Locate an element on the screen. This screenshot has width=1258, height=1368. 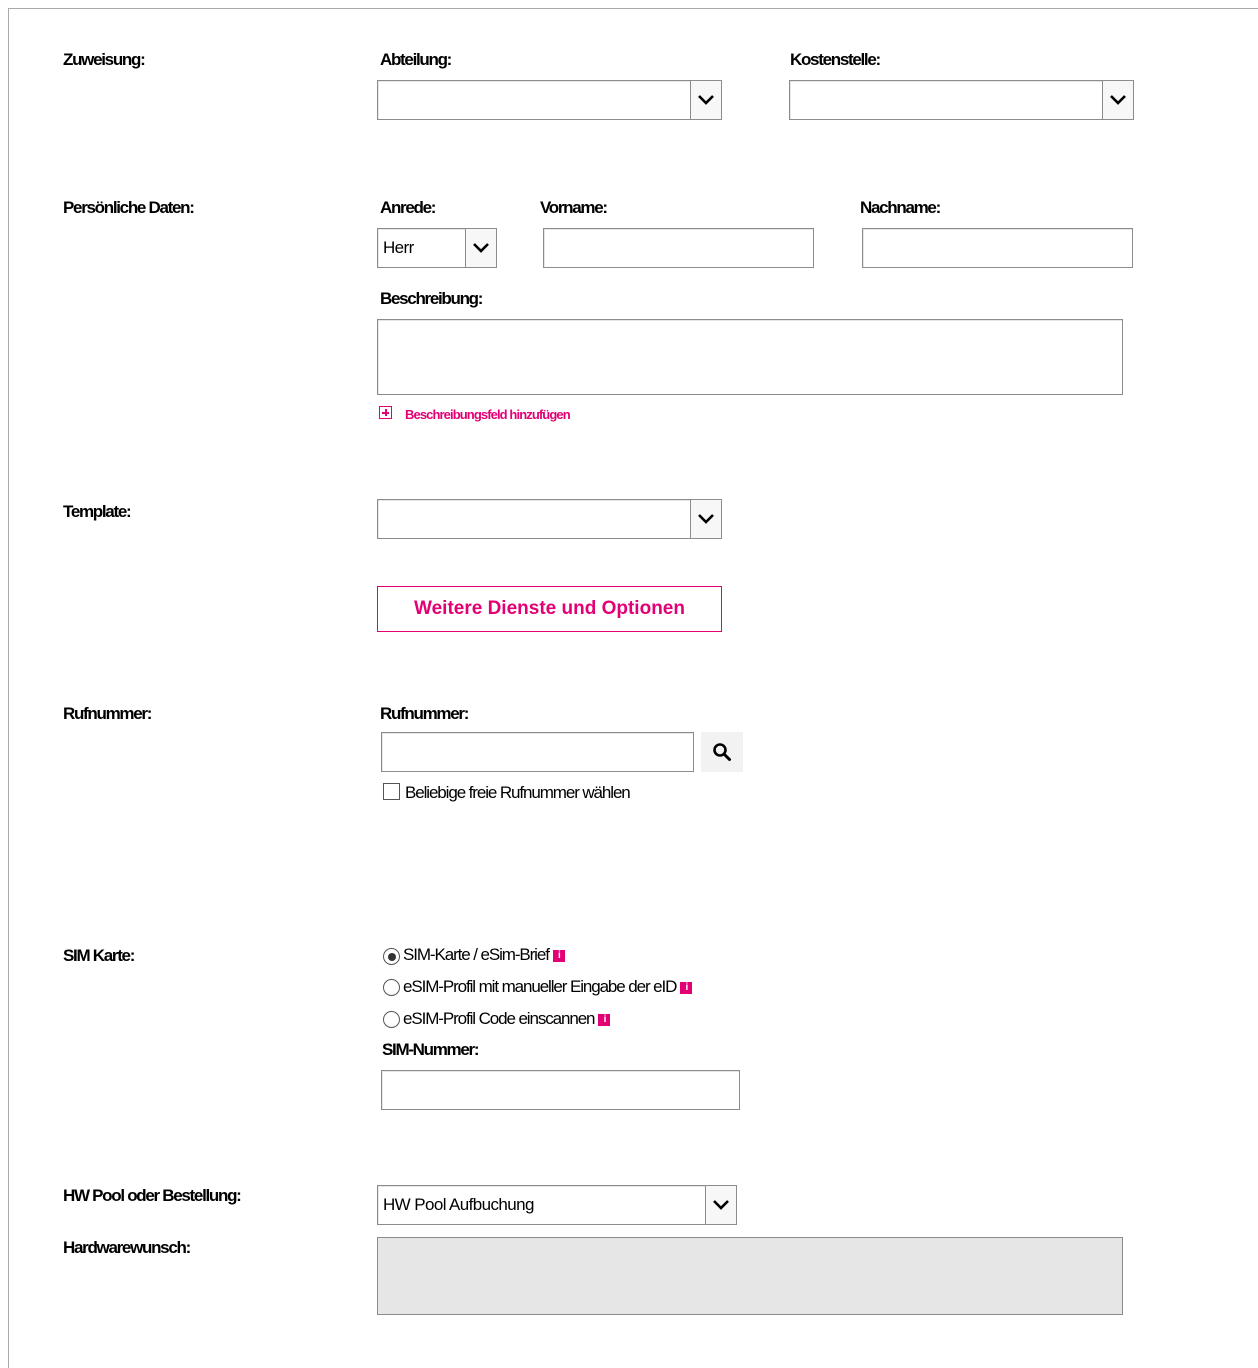
sim-number-input is located at coordinates (560, 1090).